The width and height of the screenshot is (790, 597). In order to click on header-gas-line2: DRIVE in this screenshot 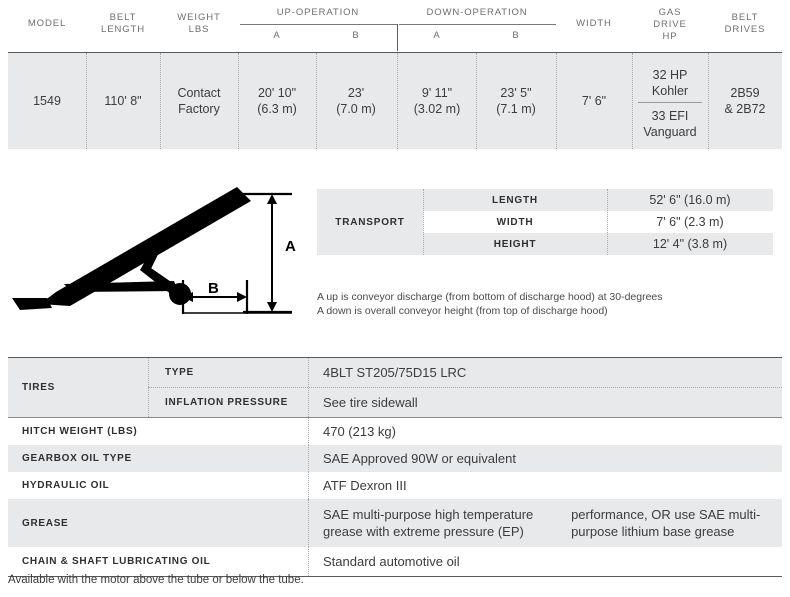, I will do `click(670, 24)`.